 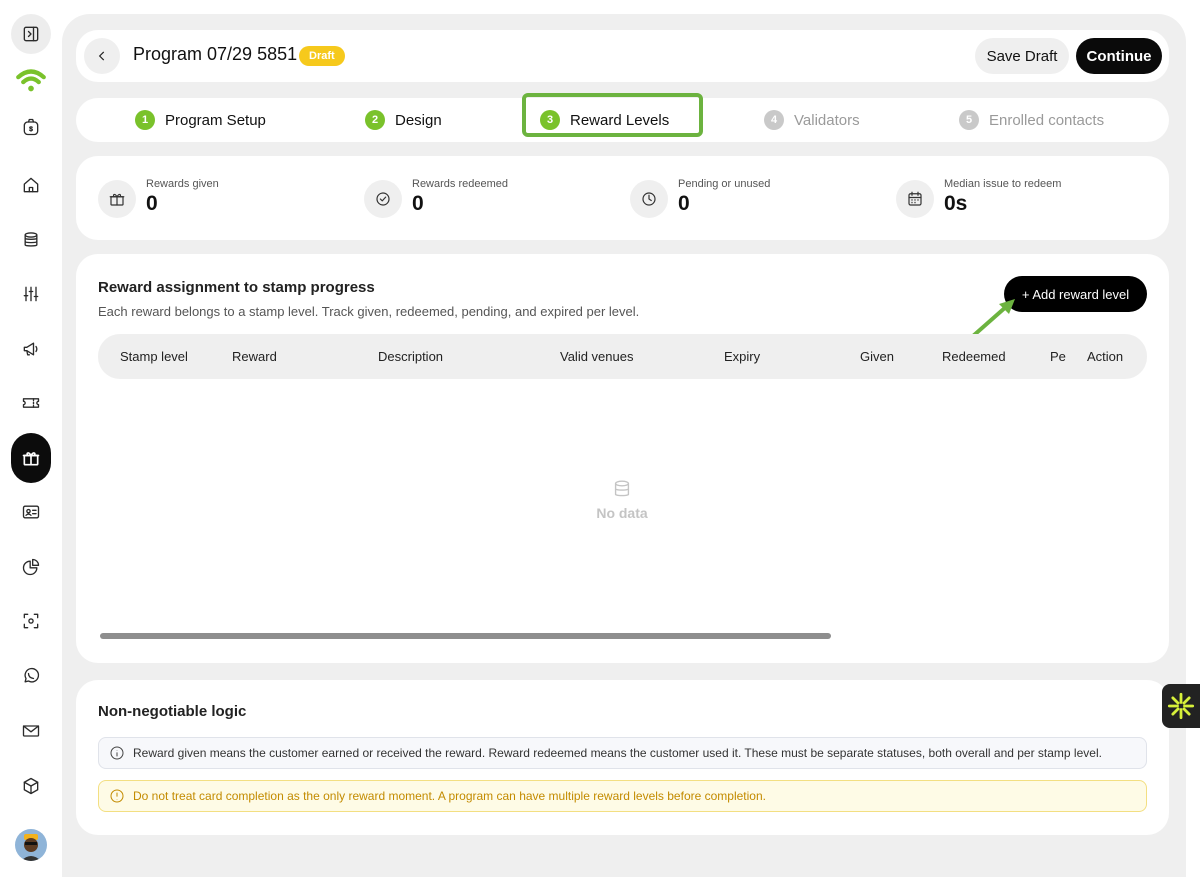 What do you see at coordinates (622, 499) in the screenshot?
I see `empty-state: No data` at bounding box center [622, 499].